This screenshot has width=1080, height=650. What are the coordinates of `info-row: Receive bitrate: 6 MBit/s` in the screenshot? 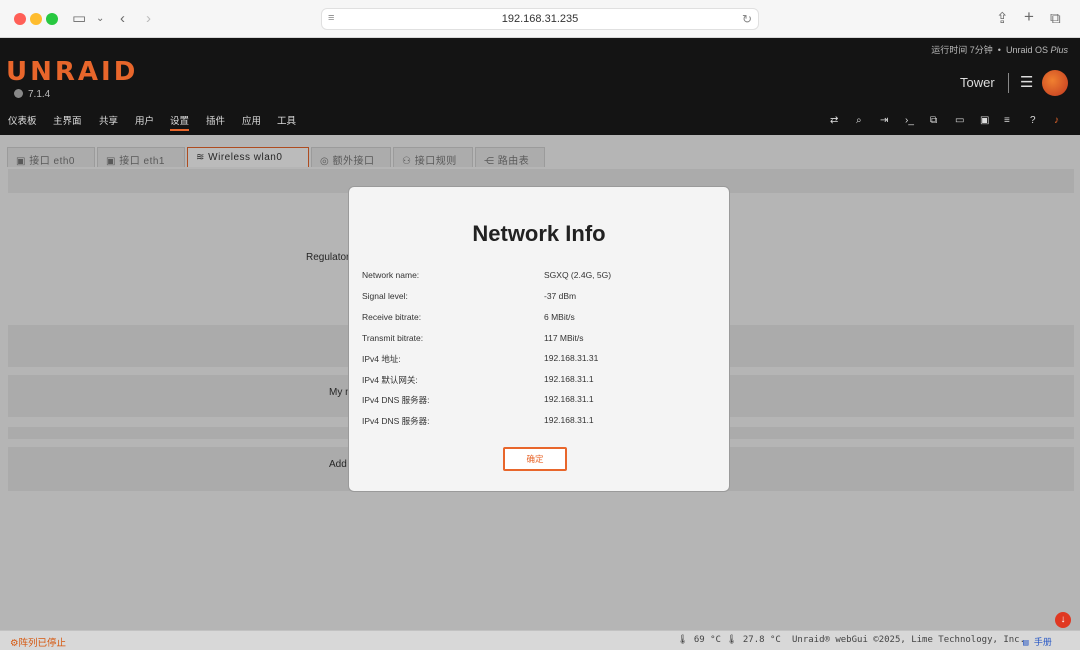 It's located at (540, 319).